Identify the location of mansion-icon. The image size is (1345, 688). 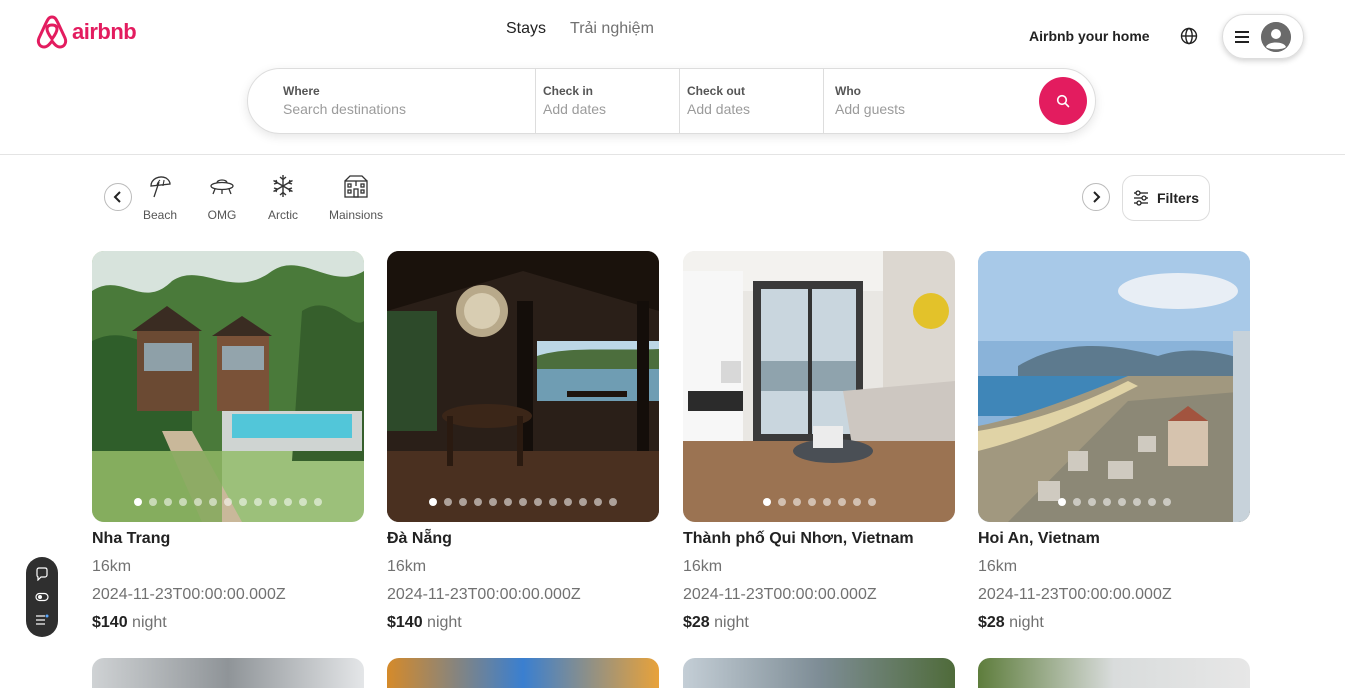
(356, 186).